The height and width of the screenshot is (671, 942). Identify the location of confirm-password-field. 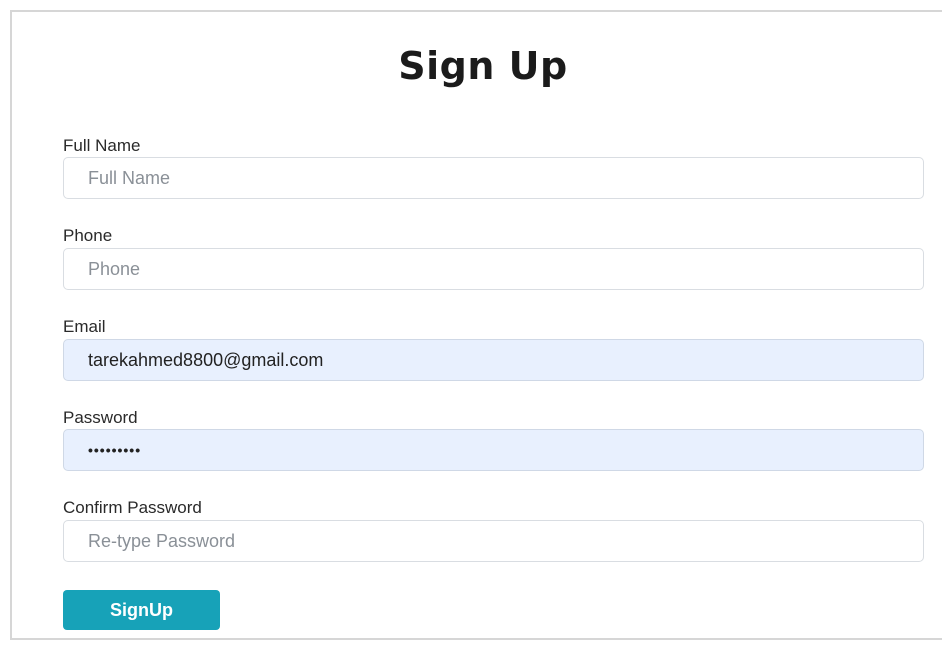
(493, 541).